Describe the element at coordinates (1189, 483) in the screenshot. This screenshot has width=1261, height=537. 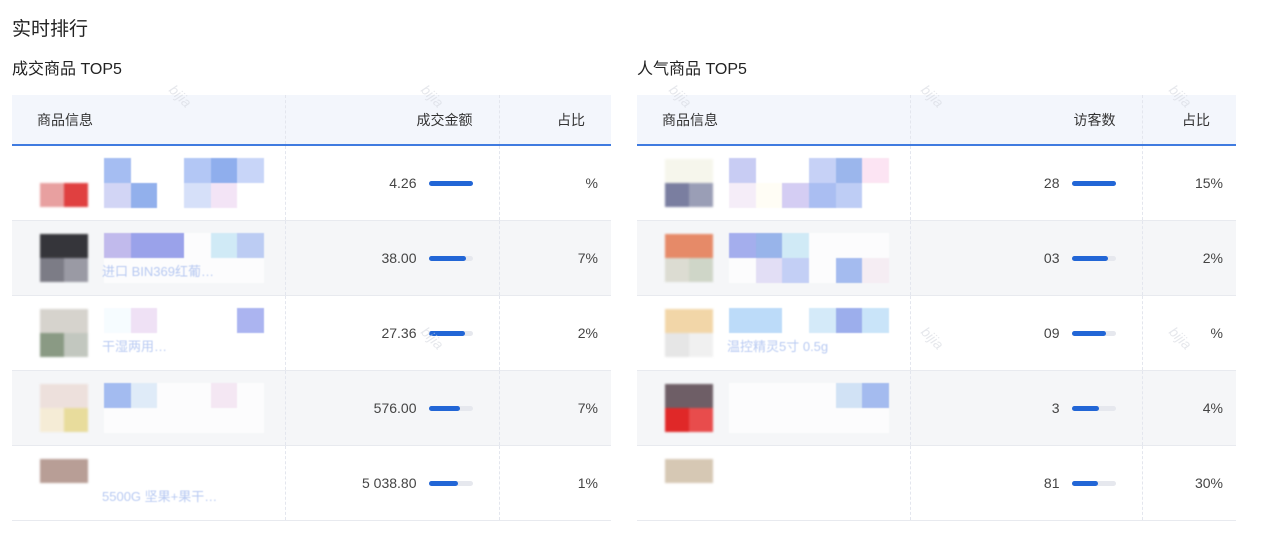
I see `share-cell: 30%` at that location.